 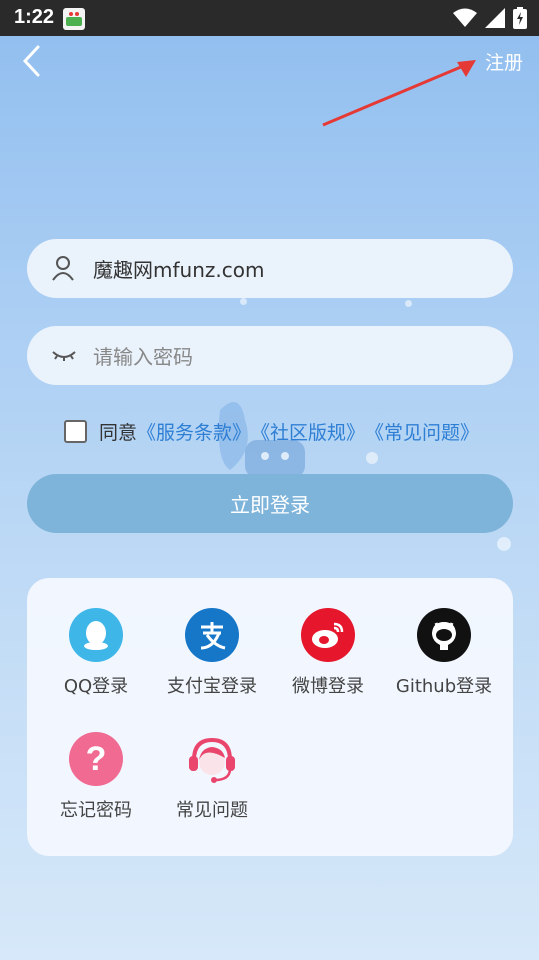 What do you see at coordinates (269, 18) in the screenshot?
I see `status-bar: 1:22` at bounding box center [269, 18].